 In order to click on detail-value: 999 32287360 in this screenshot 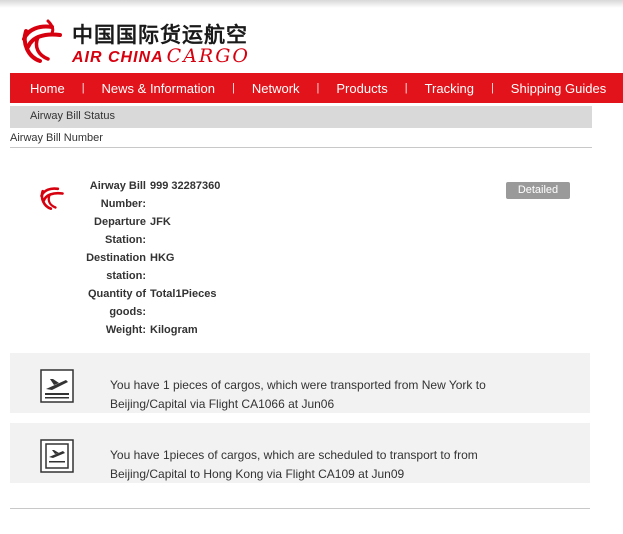, I will do `click(185, 186)`.